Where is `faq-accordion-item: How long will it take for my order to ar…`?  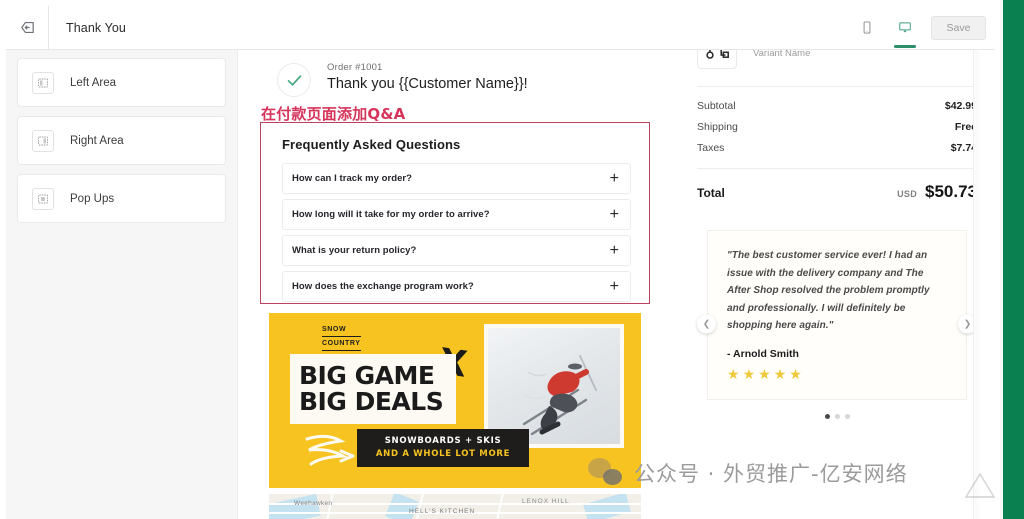
faq-accordion-item: How long will it take for my order to ar… is located at coordinates (456, 214).